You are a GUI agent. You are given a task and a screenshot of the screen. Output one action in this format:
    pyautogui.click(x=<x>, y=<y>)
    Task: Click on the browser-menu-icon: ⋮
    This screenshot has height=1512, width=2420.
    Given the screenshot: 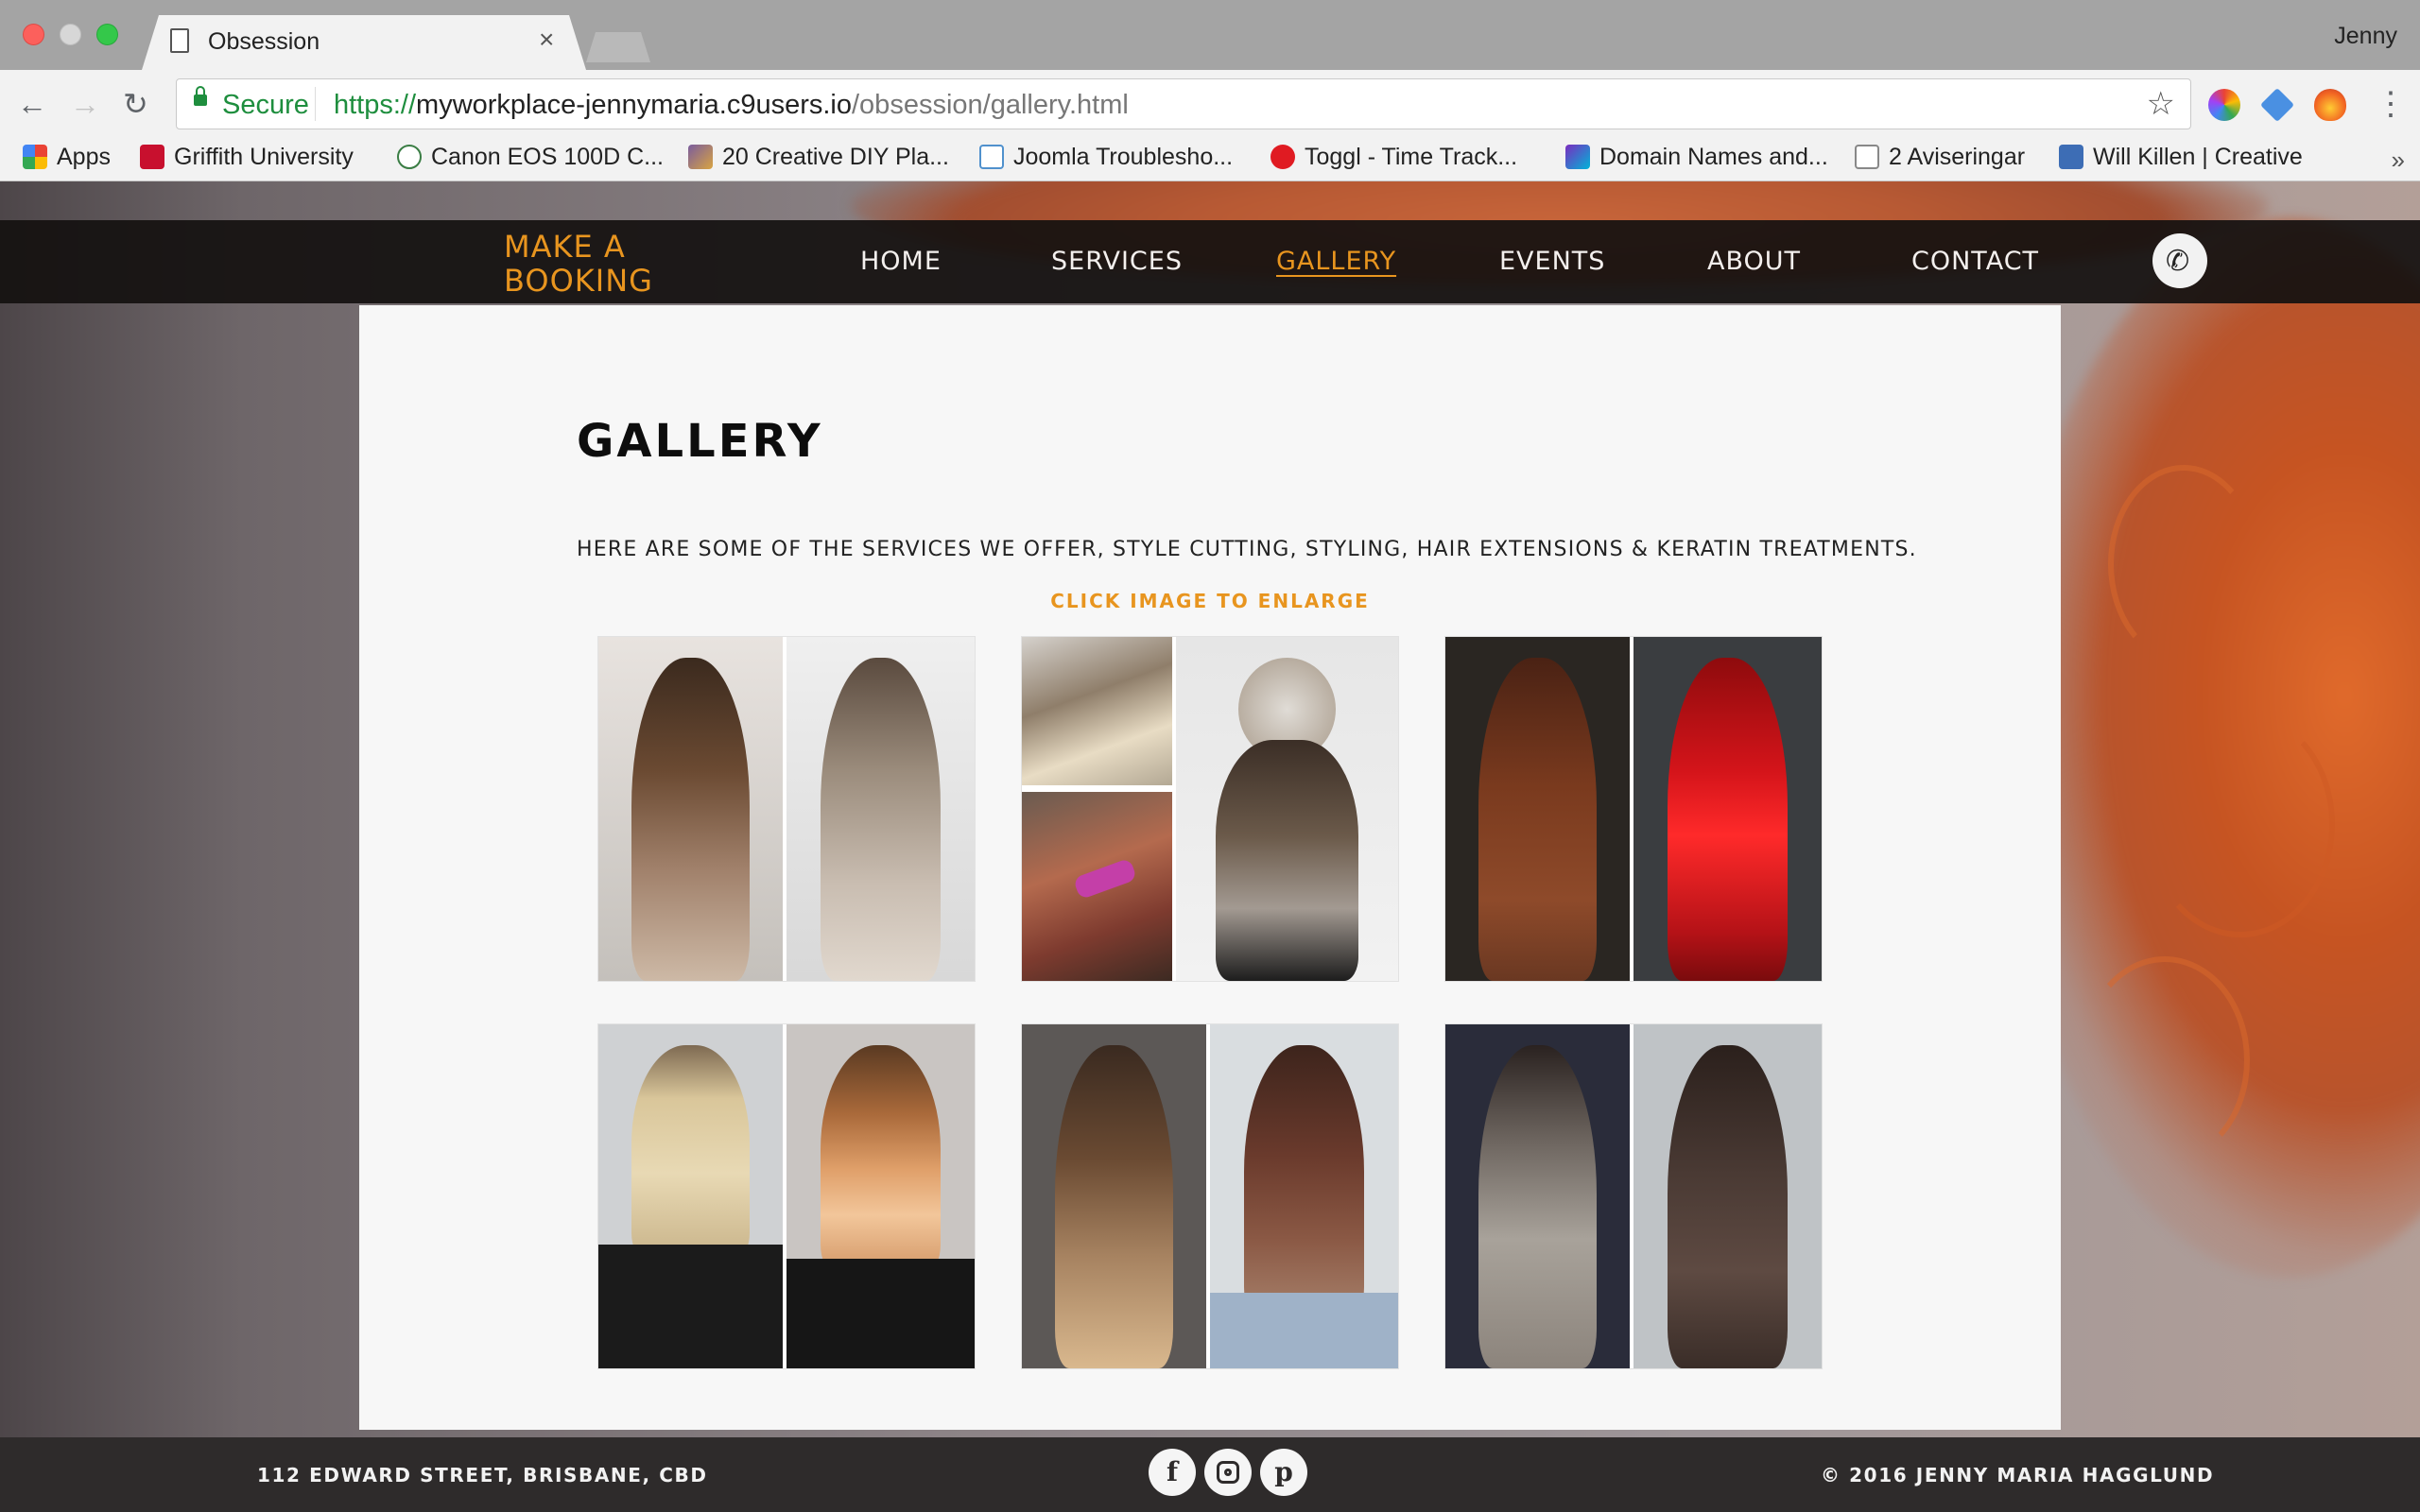 What is the action you would take?
    pyautogui.click(x=2391, y=104)
    